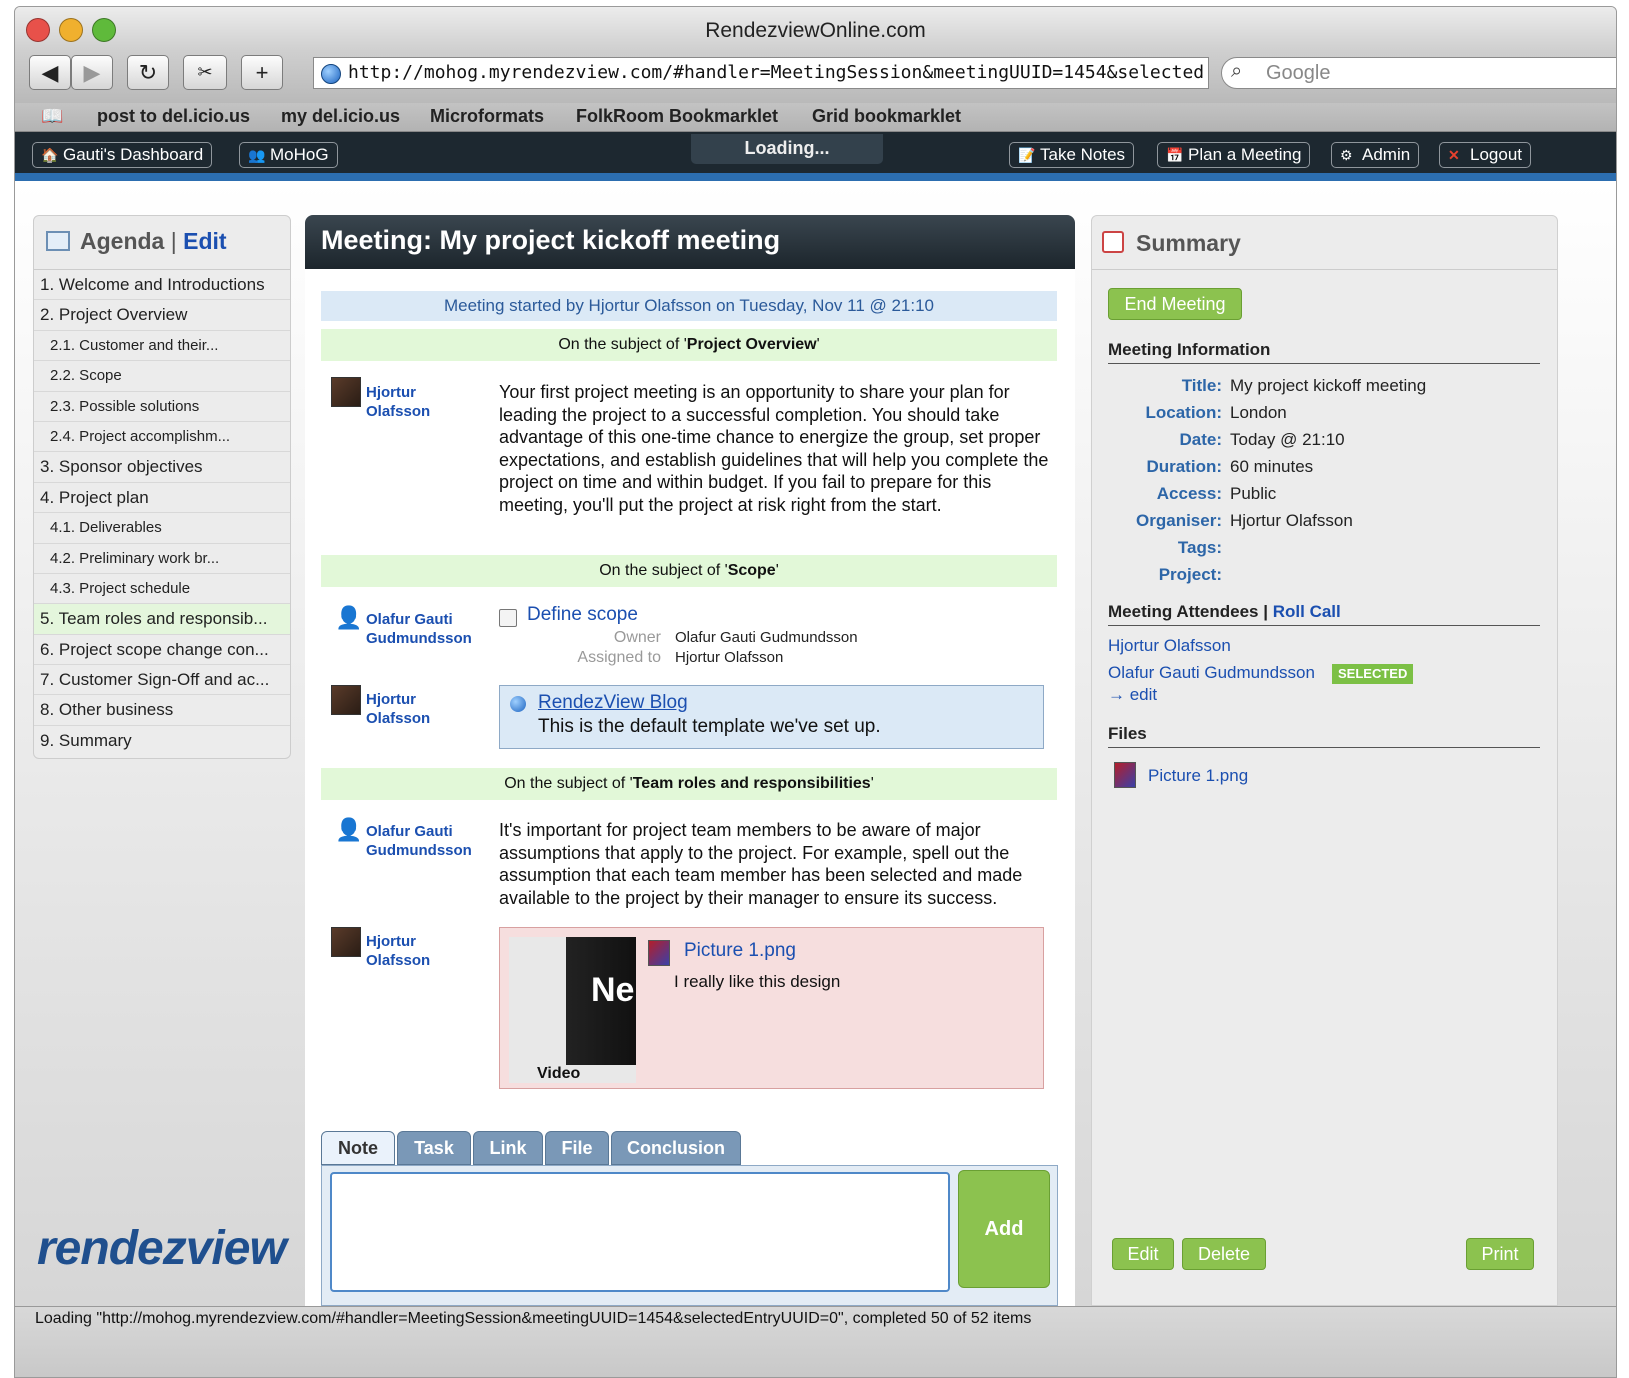 The width and height of the screenshot is (1629, 1378). I want to click on edit-button: Edit, so click(1143, 1254).